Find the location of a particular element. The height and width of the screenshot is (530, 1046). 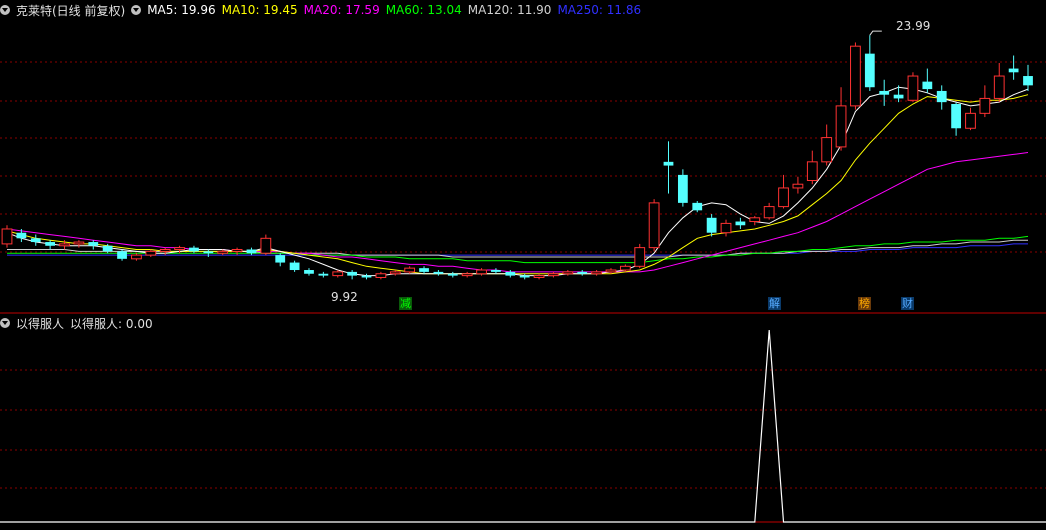

high-price-label: 23.99 is located at coordinates (913, 26).